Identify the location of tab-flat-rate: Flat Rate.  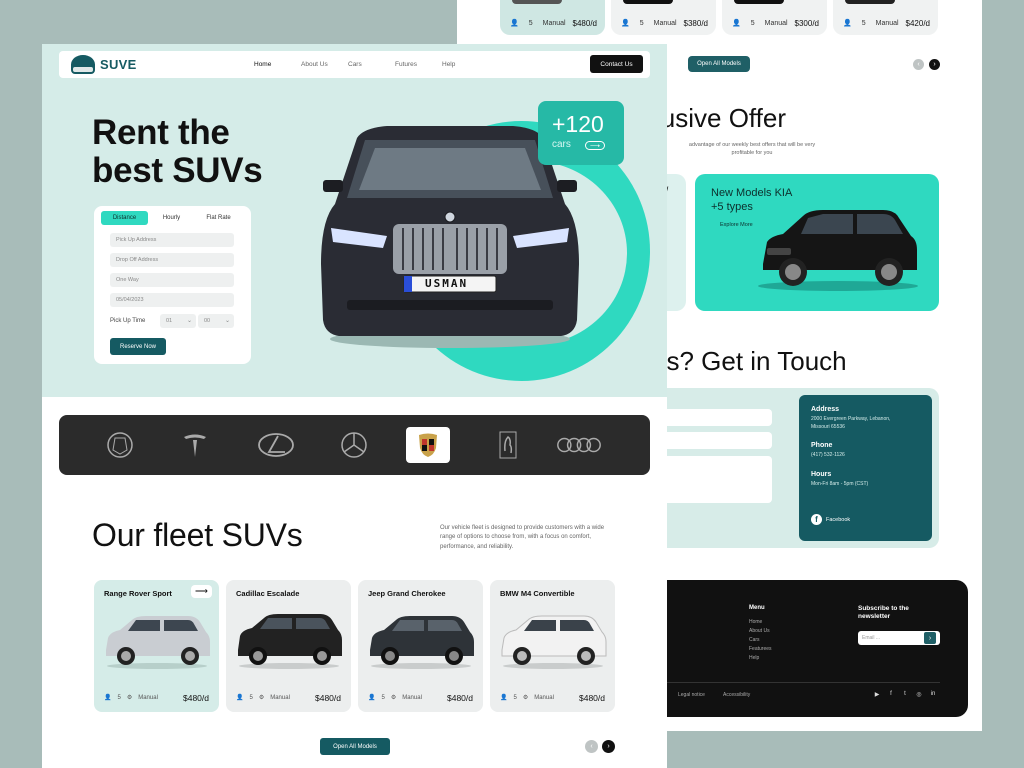
(218, 218).